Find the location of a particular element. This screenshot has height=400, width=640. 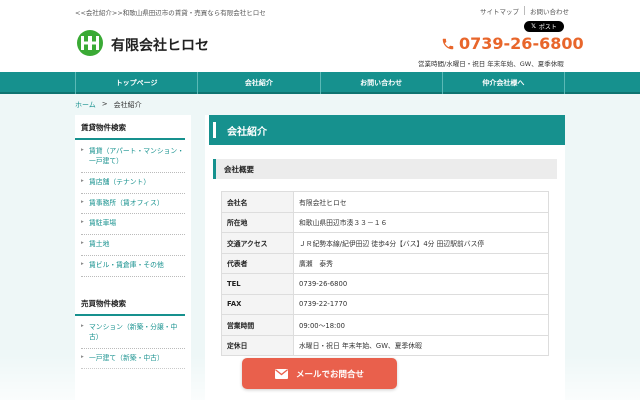

row-value: 和歌山県田辺市湊３３－１６ is located at coordinates (421, 222).